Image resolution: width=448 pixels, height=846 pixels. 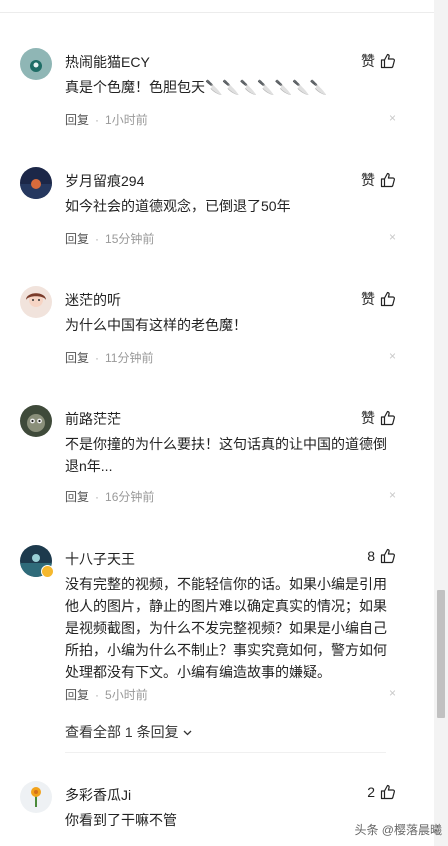 What do you see at coordinates (441, 654) in the screenshot?
I see `scrollbar-thumb` at bounding box center [441, 654].